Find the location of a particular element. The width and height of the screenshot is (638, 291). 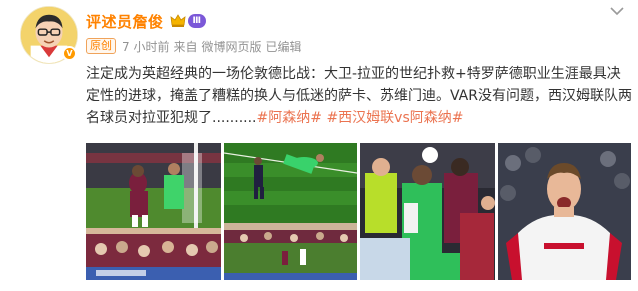

crown-icon is located at coordinates (178, 21).